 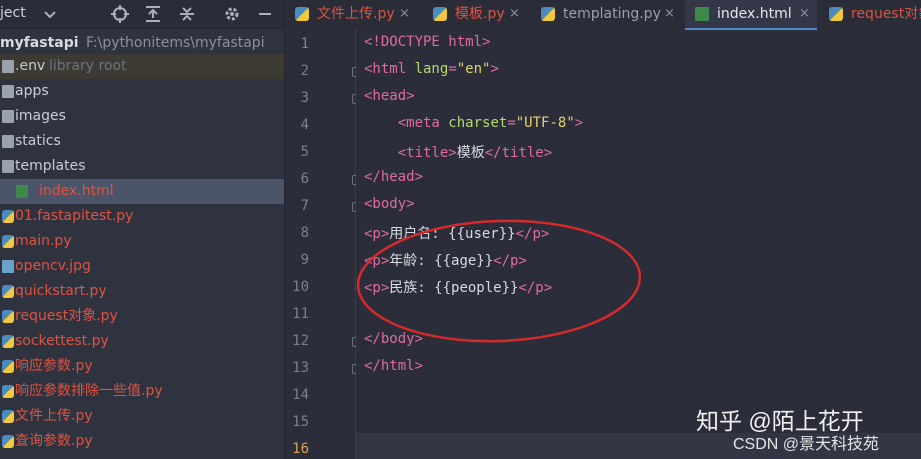 What do you see at coordinates (300, 449) in the screenshot?
I see `line-number-current: 16` at bounding box center [300, 449].